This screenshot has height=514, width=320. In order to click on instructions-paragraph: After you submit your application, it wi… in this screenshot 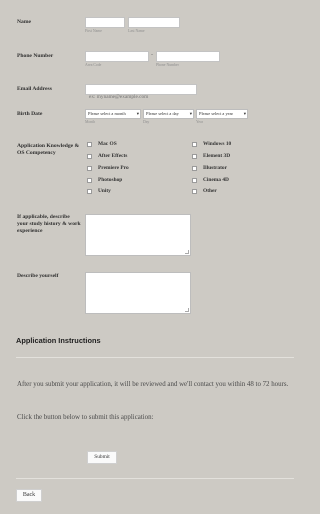, I will do `click(153, 384)`.